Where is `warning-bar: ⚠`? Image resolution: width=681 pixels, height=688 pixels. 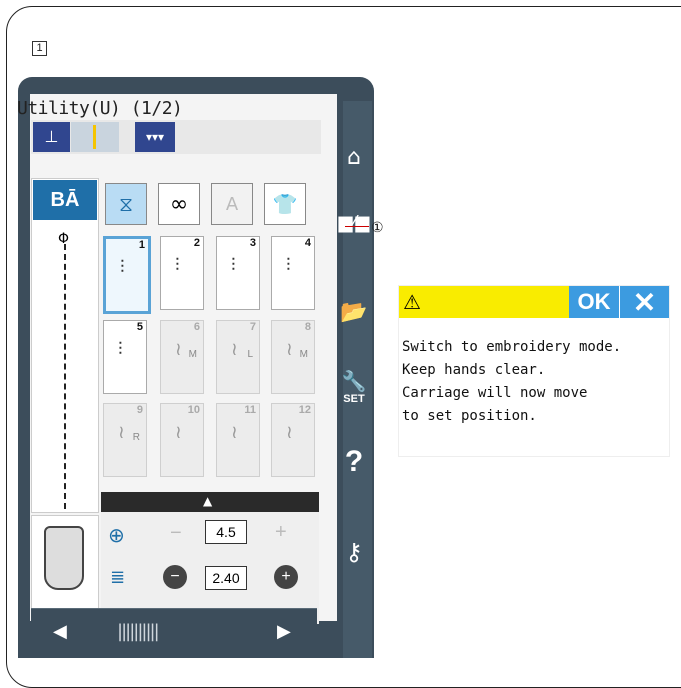 warning-bar: ⚠ is located at coordinates (484, 302).